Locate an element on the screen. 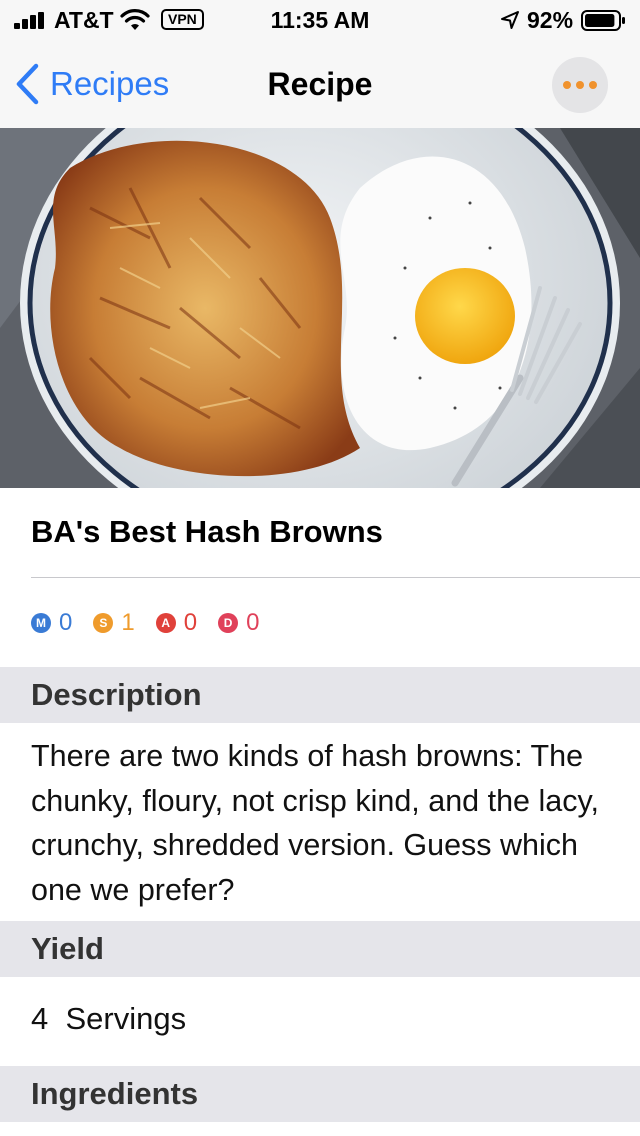 The width and height of the screenshot is (640, 1136). location-arrow-icon is located at coordinates (510, 20).